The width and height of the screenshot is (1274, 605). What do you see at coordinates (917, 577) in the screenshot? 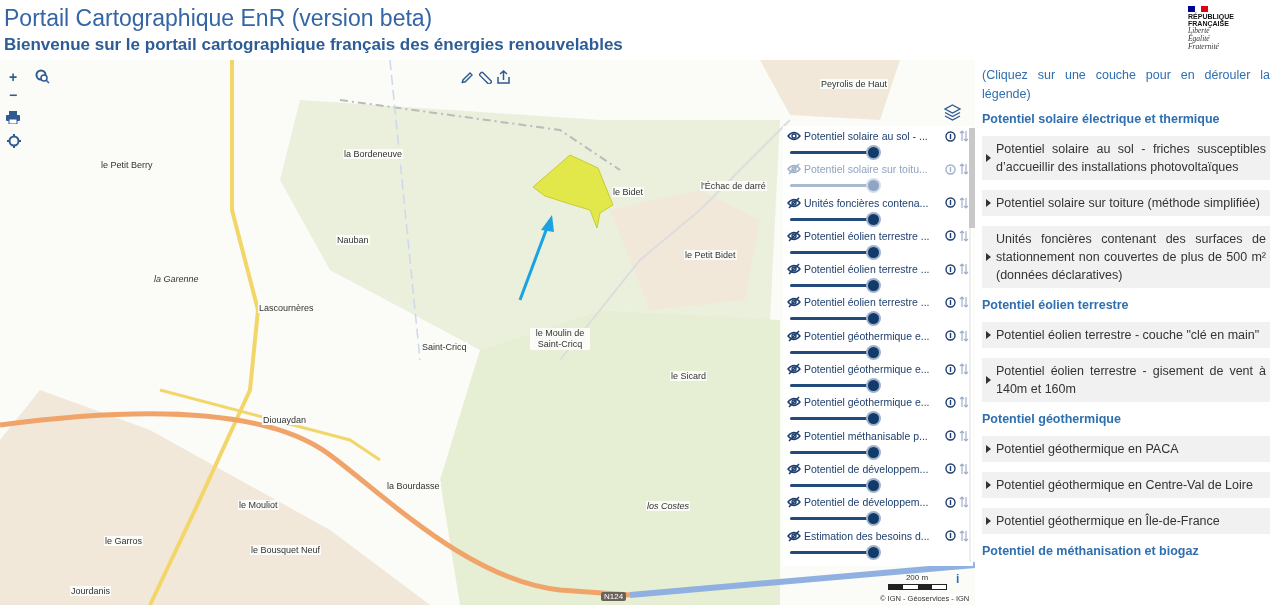
I see `scale-label: 200 m` at bounding box center [917, 577].